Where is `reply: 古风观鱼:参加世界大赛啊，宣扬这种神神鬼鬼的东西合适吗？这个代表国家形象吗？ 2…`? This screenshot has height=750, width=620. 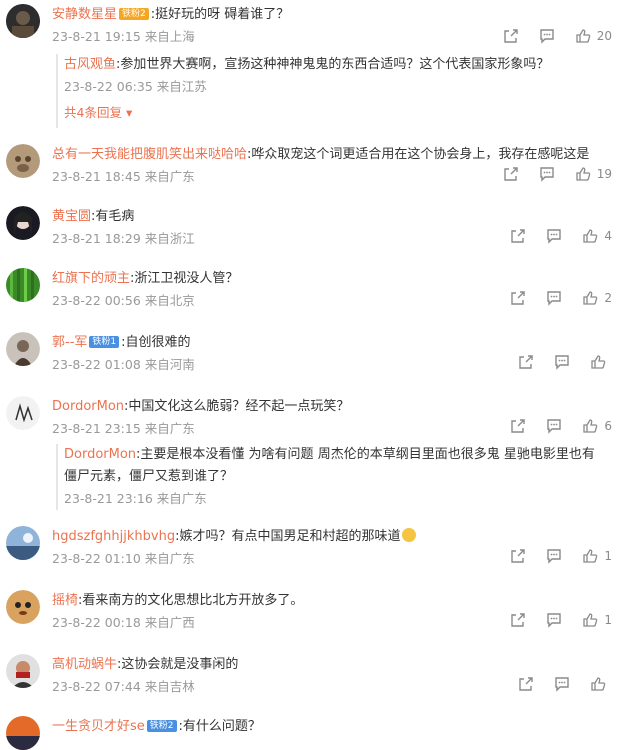
reply: 古风观鱼:参加世界大赛啊，宣扬这种神神鬼鬼的东西合适吗？这个代表国家形象吗？ 2… is located at coordinates (302, 91).